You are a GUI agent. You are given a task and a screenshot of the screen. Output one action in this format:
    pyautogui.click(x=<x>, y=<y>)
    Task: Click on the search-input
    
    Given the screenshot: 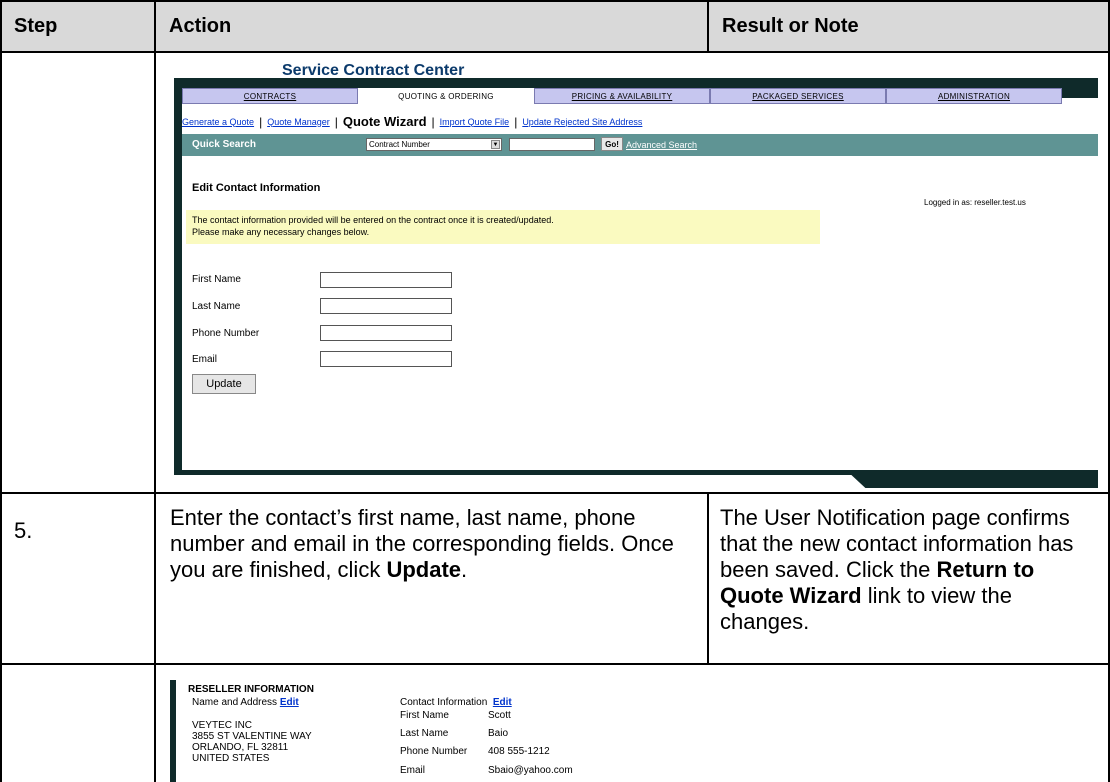 What is the action you would take?
    pyautogui.click(x=552, y=144)
    